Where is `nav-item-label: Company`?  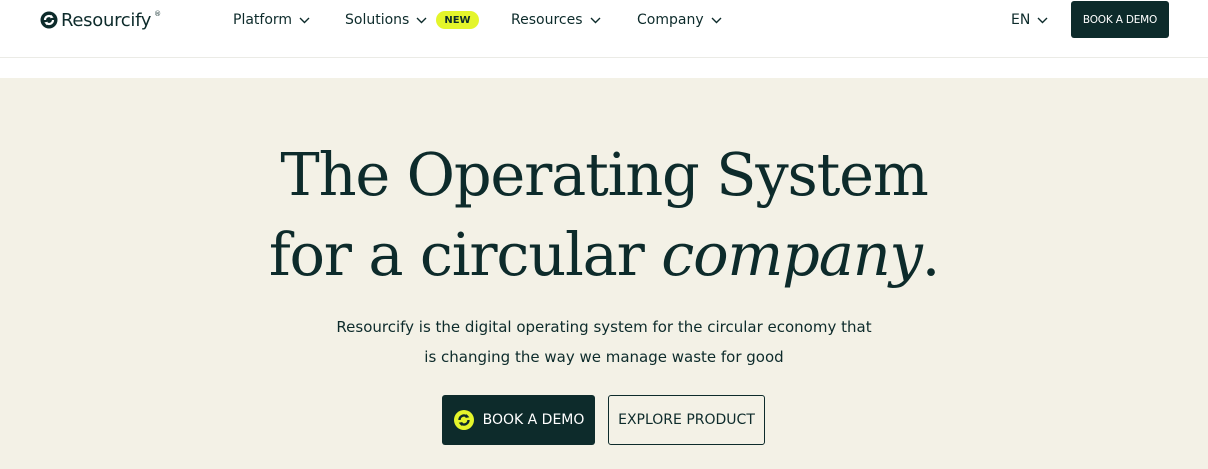
nav-item-label: Company is located at coordinates (670, 20).